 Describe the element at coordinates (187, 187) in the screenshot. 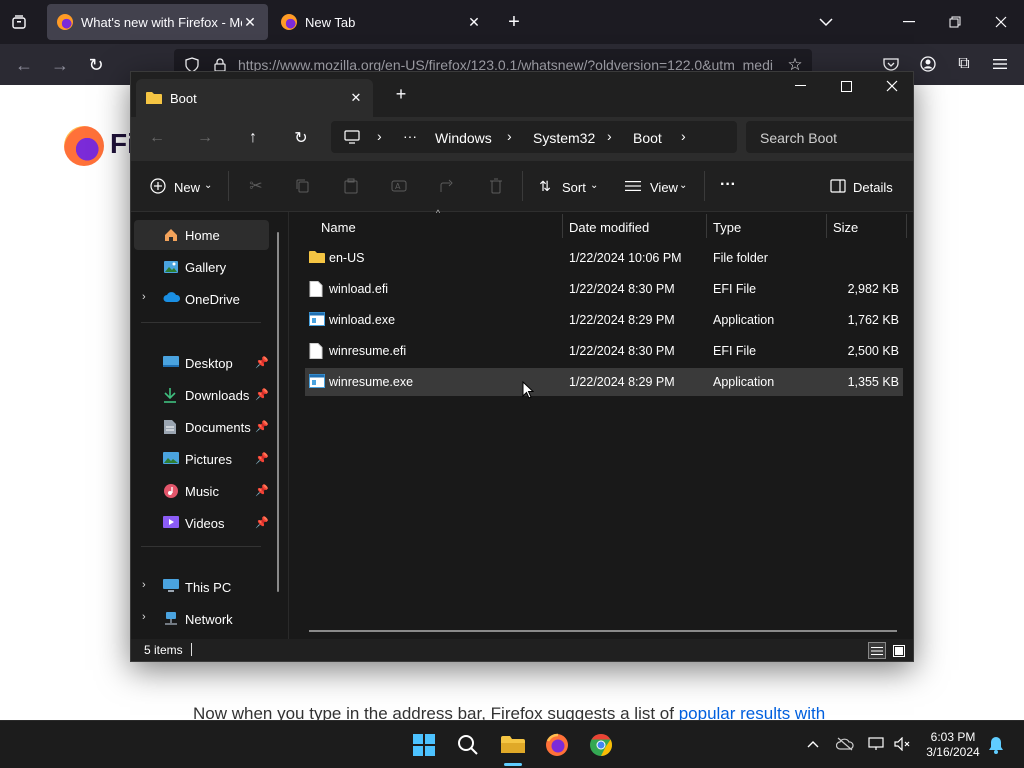

I see `new-button: New` at that location.